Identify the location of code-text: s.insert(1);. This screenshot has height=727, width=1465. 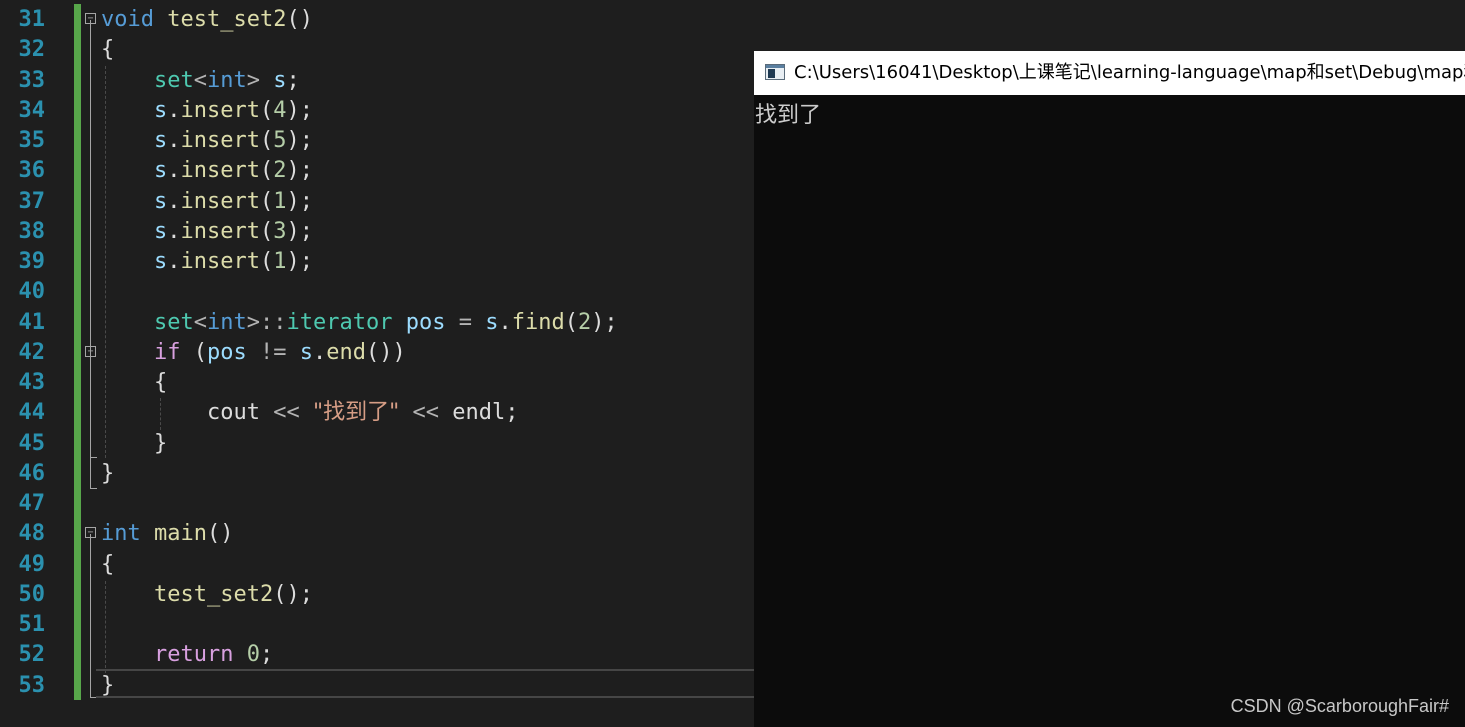
(207, 262).